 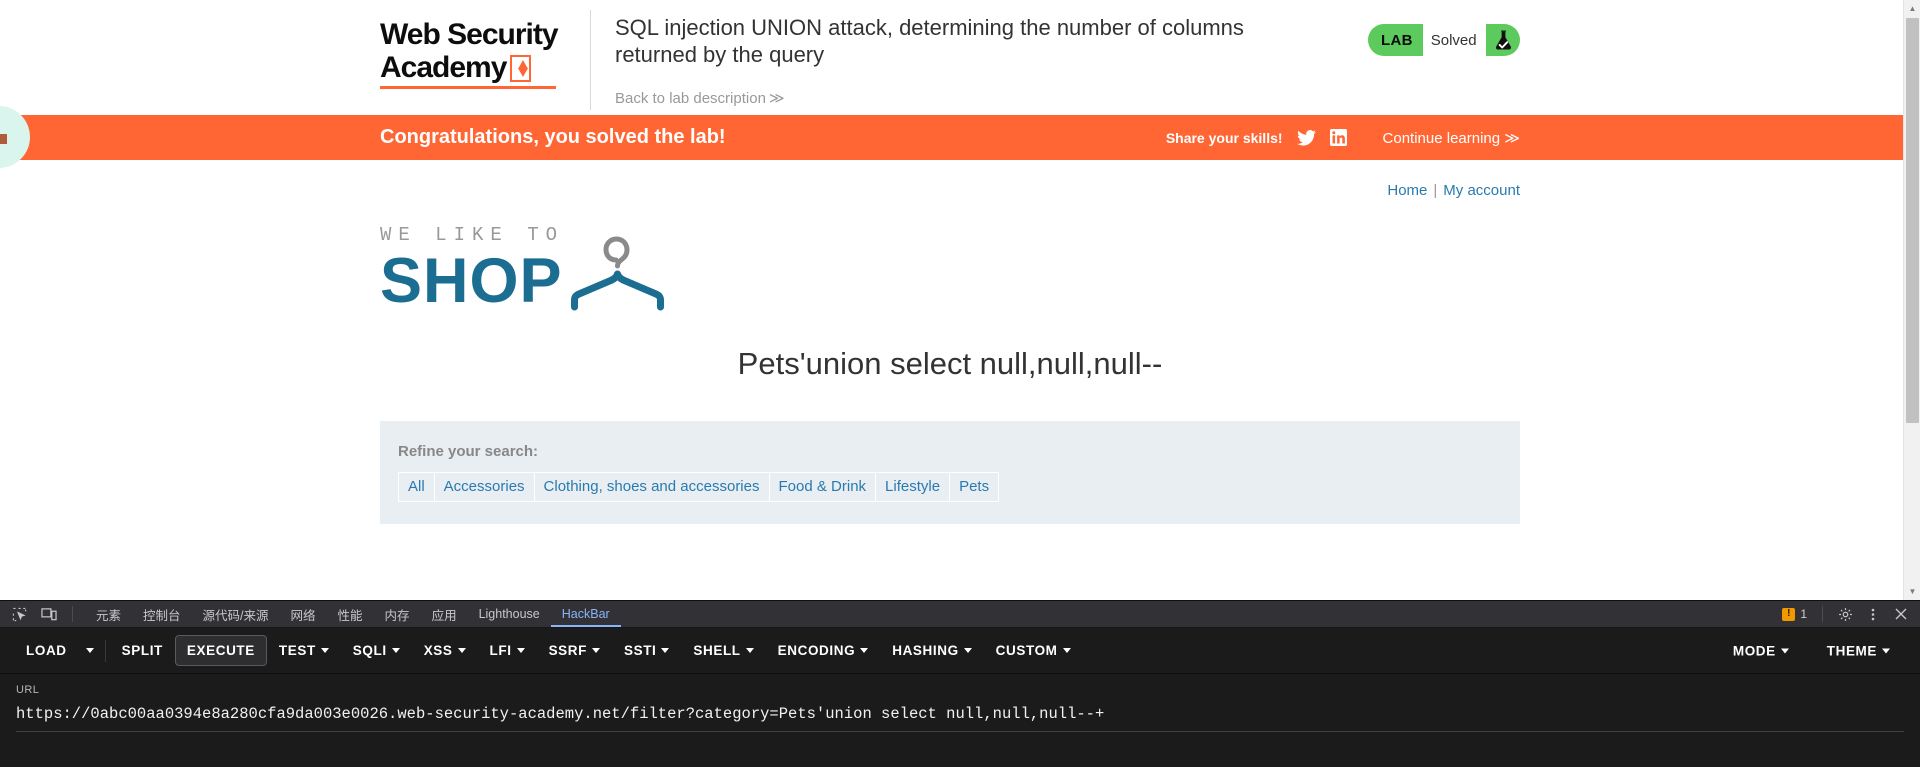 What do you see at coordinates (1803, 614) in the screenshot?
I see `warning-count: 1` at bounding box center [1803, 614].